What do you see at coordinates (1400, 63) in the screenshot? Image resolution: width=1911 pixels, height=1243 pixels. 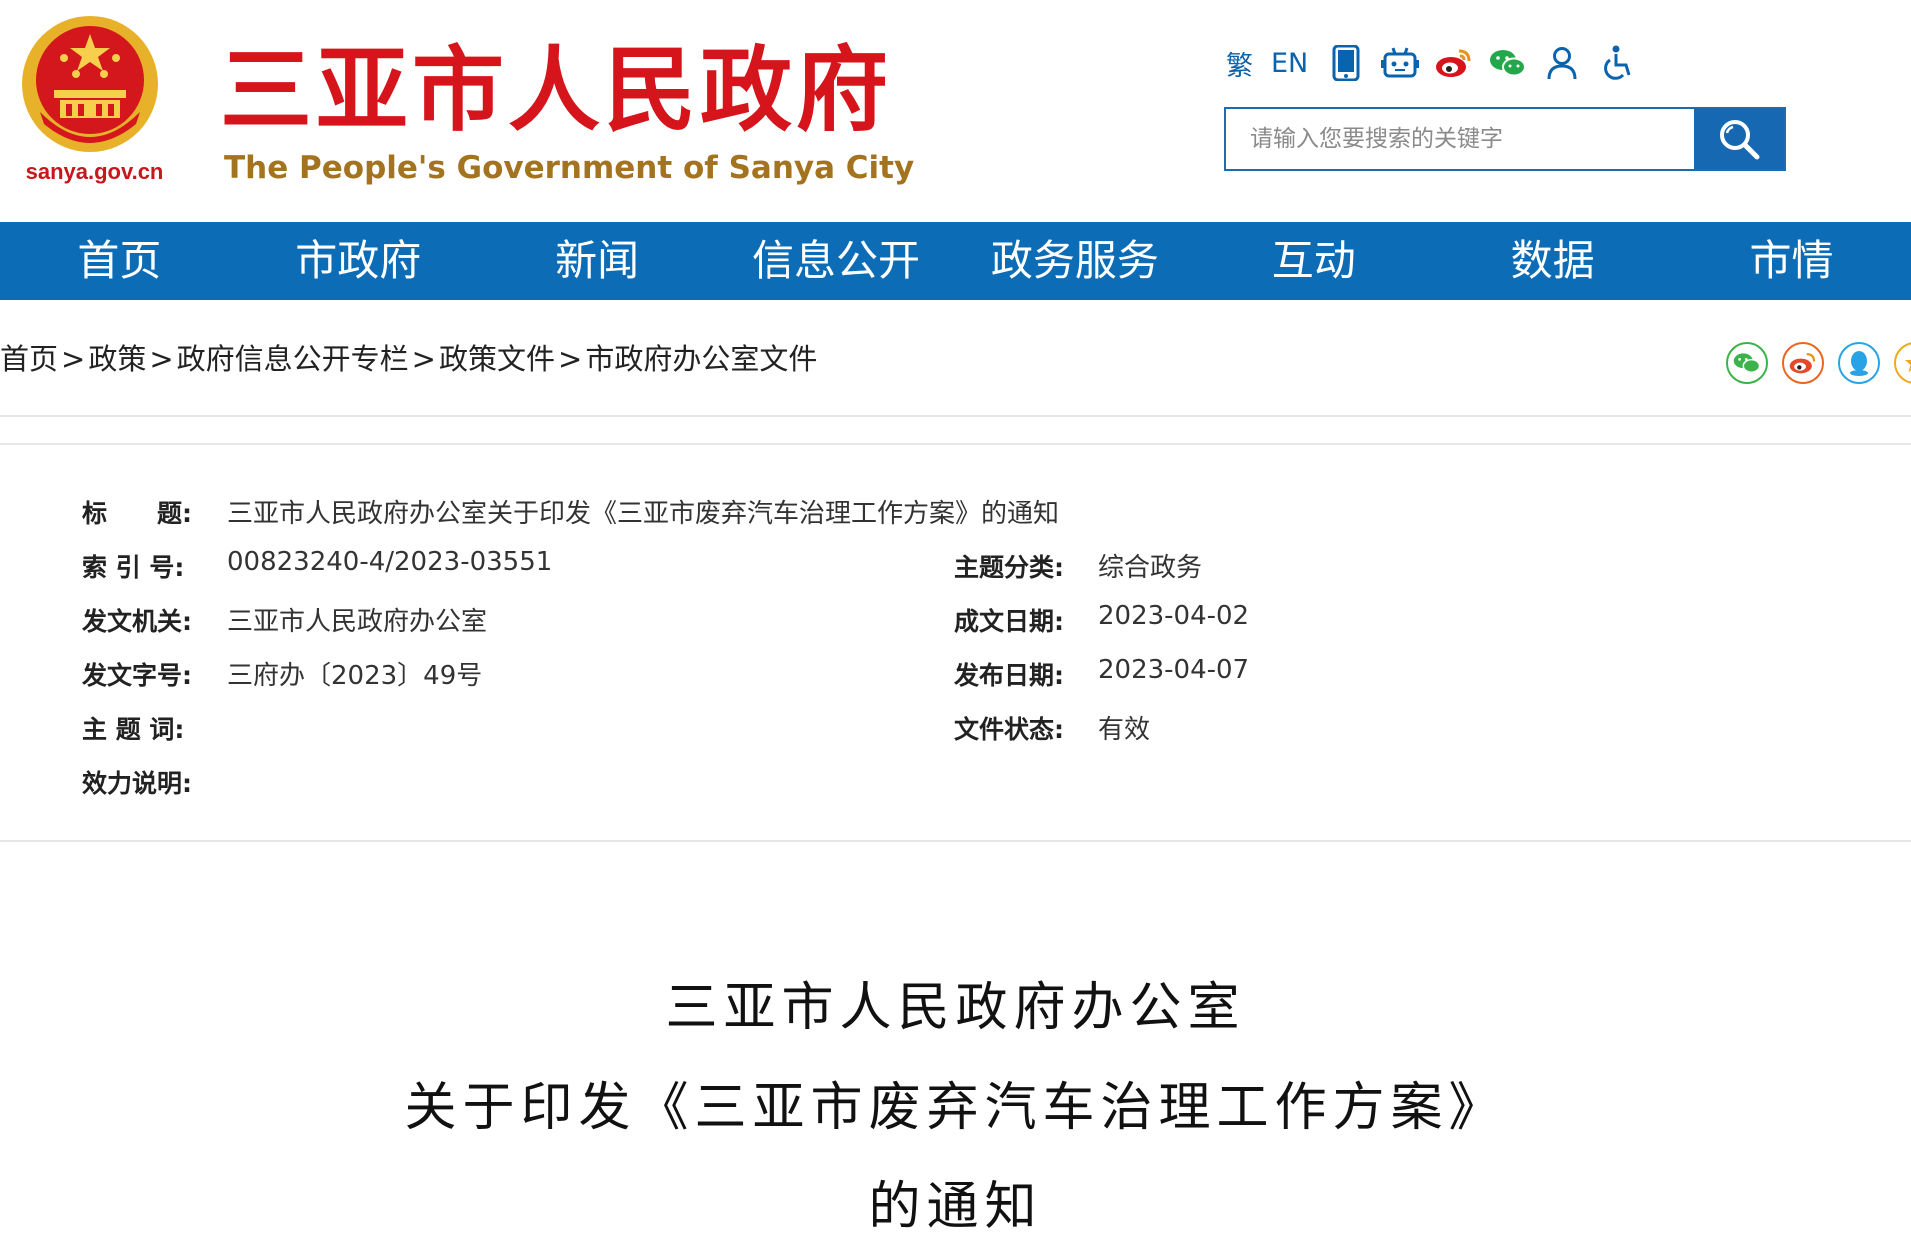 I see `robot-icon` at bounding box center [1400, 63].